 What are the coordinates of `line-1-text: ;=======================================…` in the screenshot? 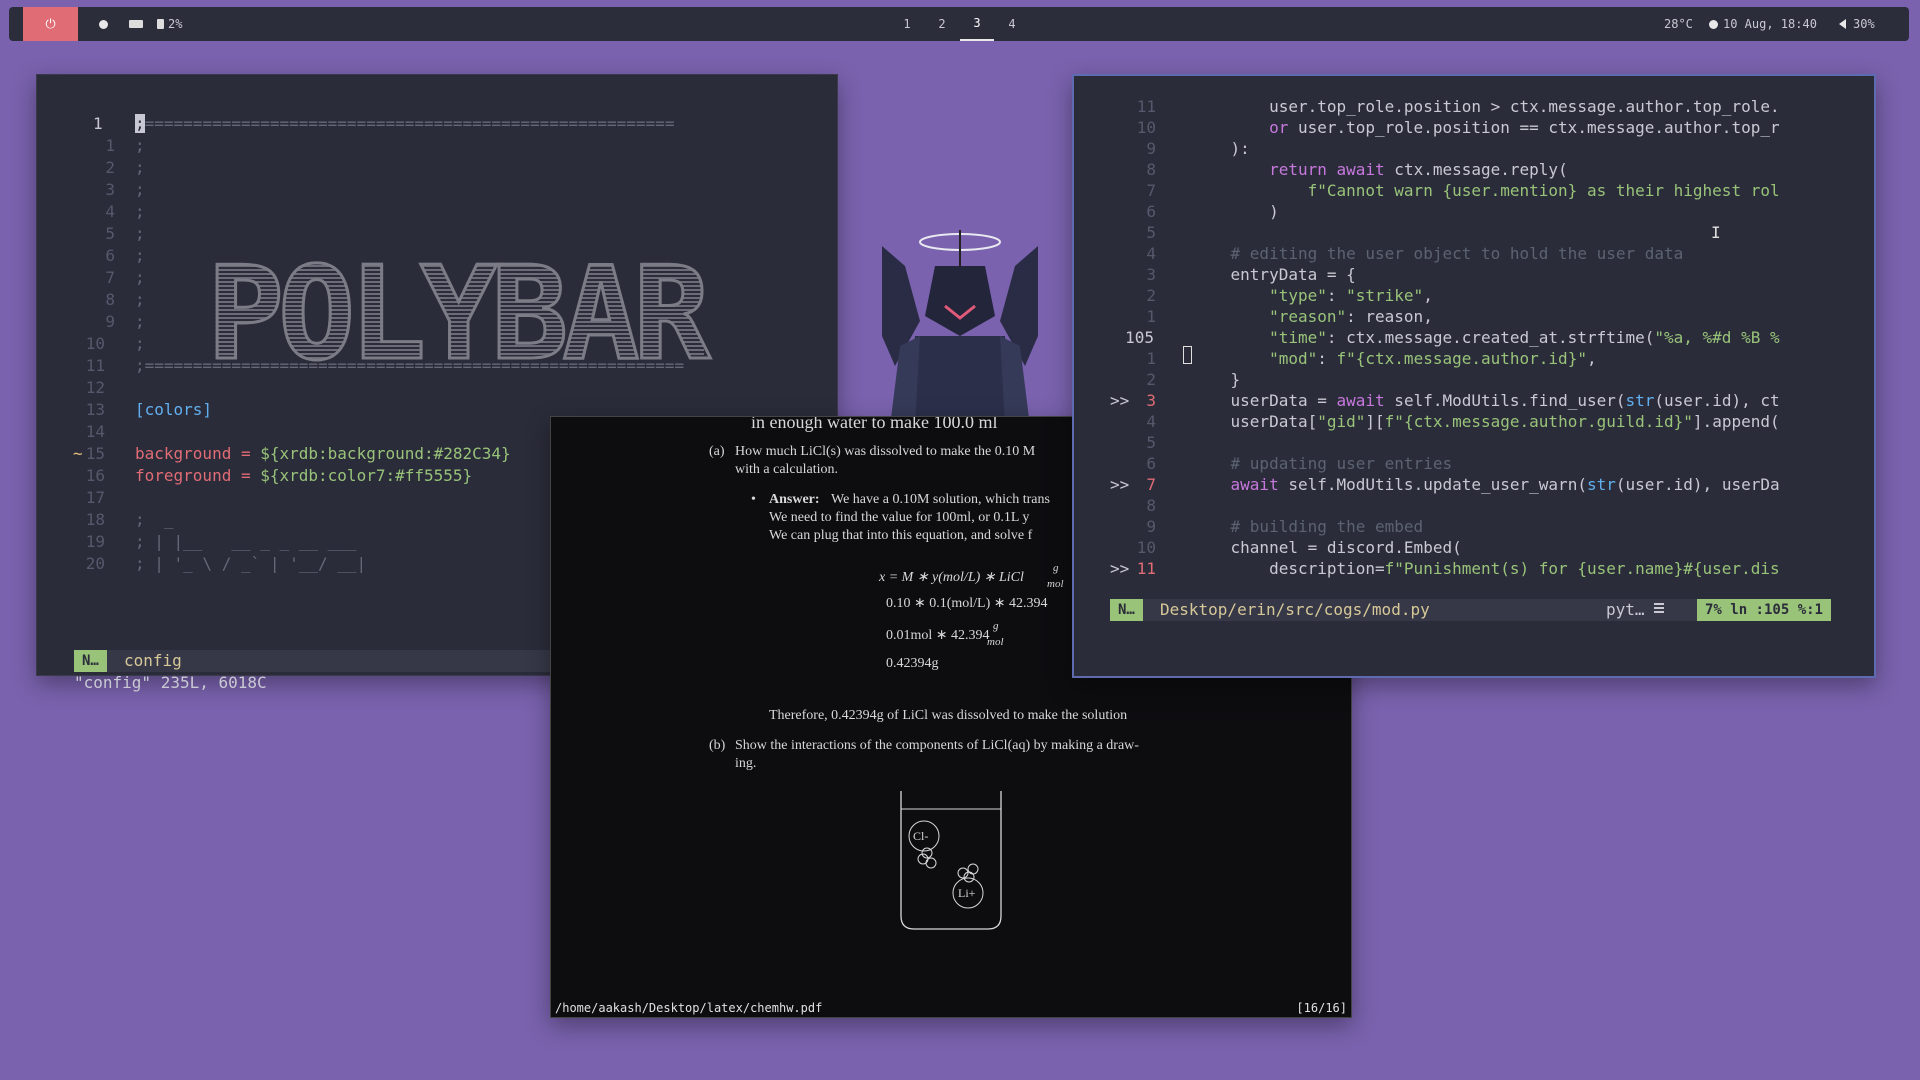 It's located at (405, 123).